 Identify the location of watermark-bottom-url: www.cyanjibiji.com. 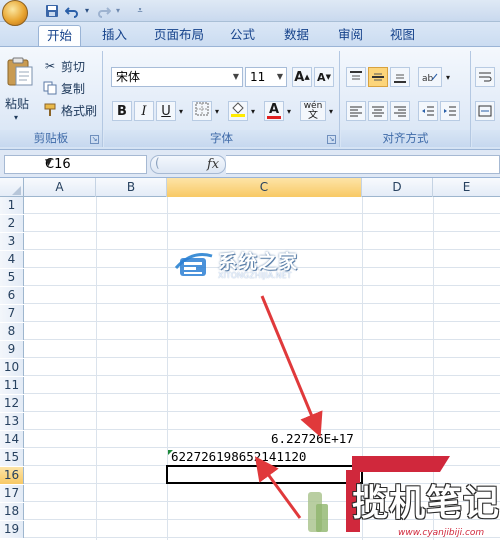
(441, 533).